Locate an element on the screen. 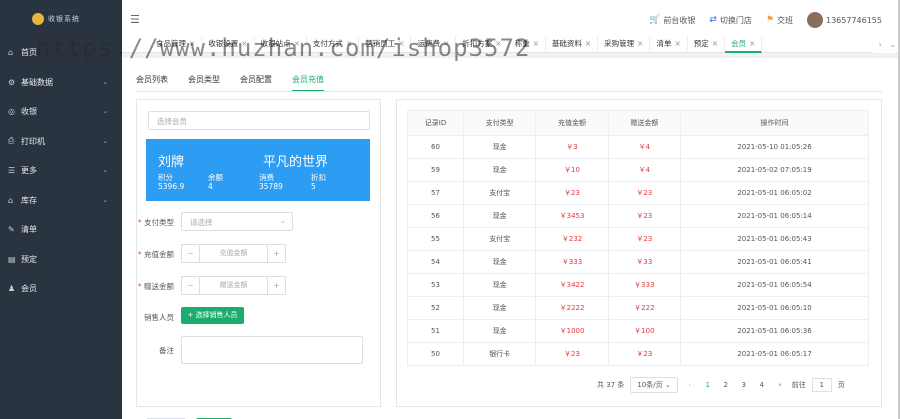 Image resolution: width=900 pixels, height=419 pixels. page-number-button: 1 is located at coordinates (708, 385).